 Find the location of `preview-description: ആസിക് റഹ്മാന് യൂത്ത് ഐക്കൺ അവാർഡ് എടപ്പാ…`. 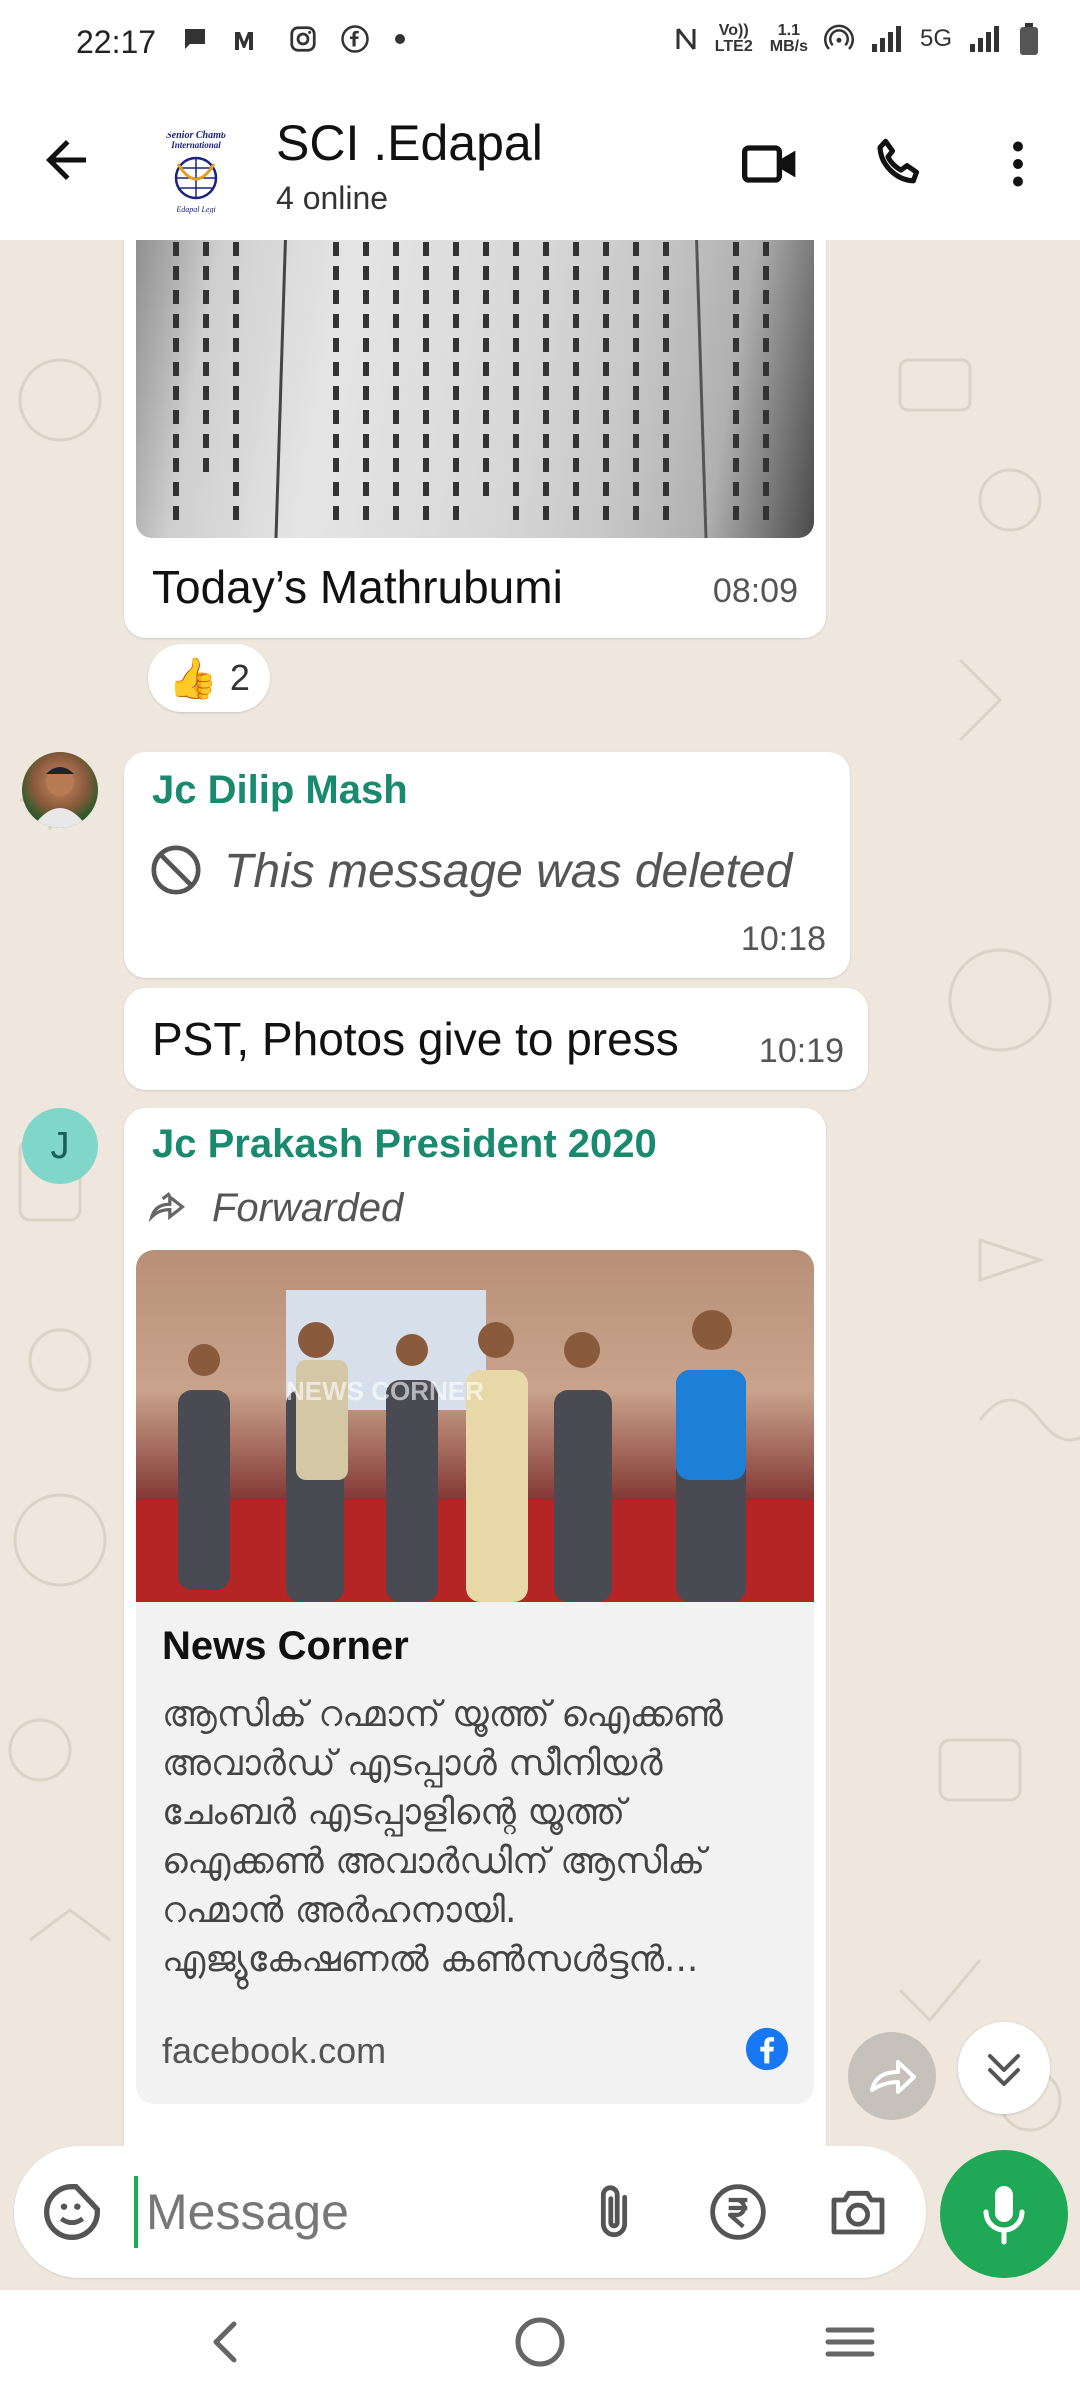

preview-description: ആസിക് റഹ്മാന് യൂത്ത് ഐക്കൺ അവാർഡ് എടപ്പാ… is located at coordinates (443, 1837).